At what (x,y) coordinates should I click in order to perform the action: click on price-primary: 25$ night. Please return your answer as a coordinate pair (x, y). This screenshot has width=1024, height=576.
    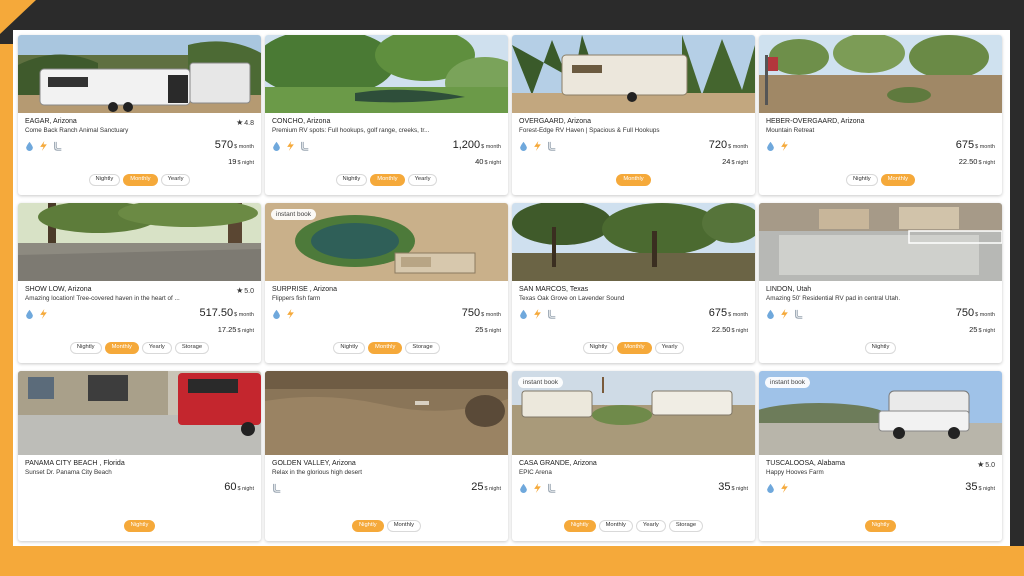
    Looking at the image, I should click on (486, 486).